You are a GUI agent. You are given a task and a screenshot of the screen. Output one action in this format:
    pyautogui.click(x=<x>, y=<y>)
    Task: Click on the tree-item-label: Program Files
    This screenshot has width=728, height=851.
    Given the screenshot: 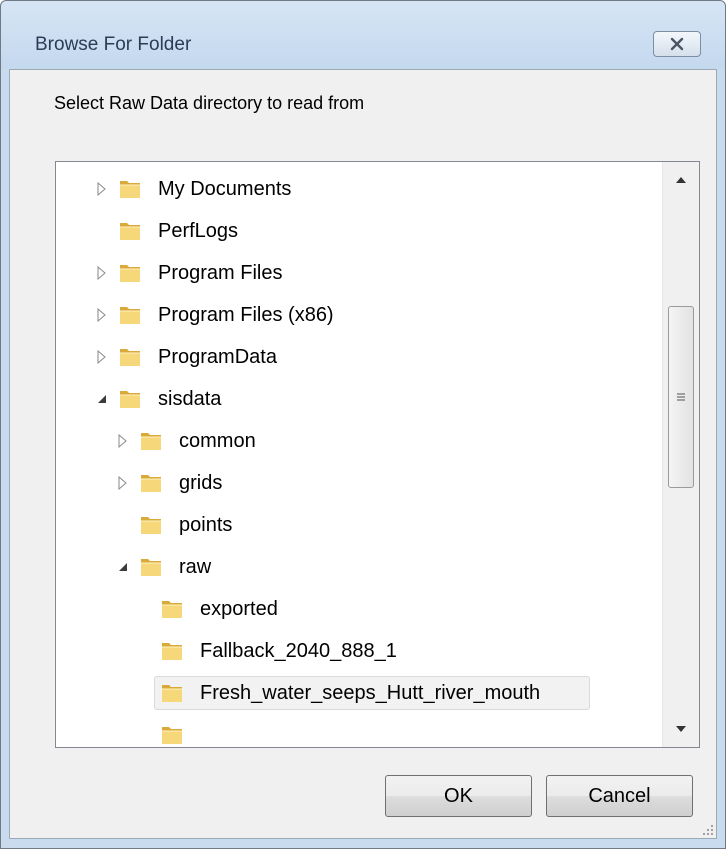 What is the action you would take?
    pyautogui.click(x=220, y=273)
    